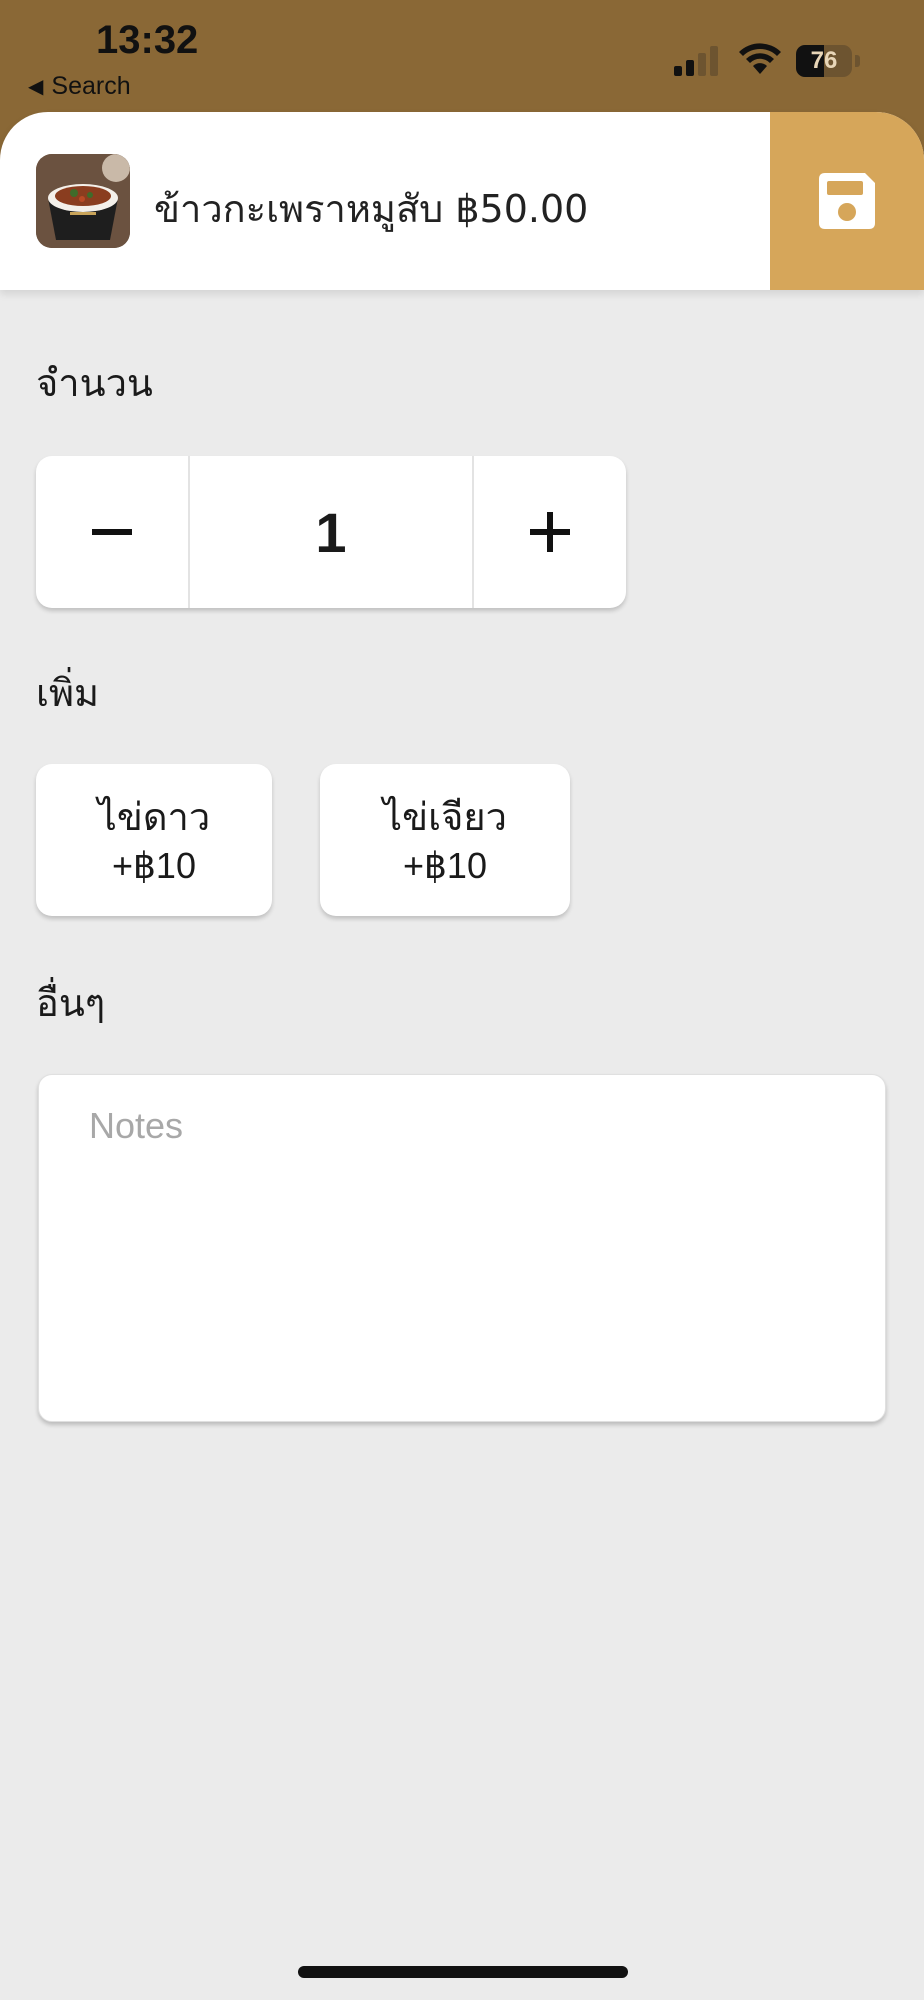 This screenshot has width=924, height=2000. I want to click on floppy-disk-icon, so click(847, 201).